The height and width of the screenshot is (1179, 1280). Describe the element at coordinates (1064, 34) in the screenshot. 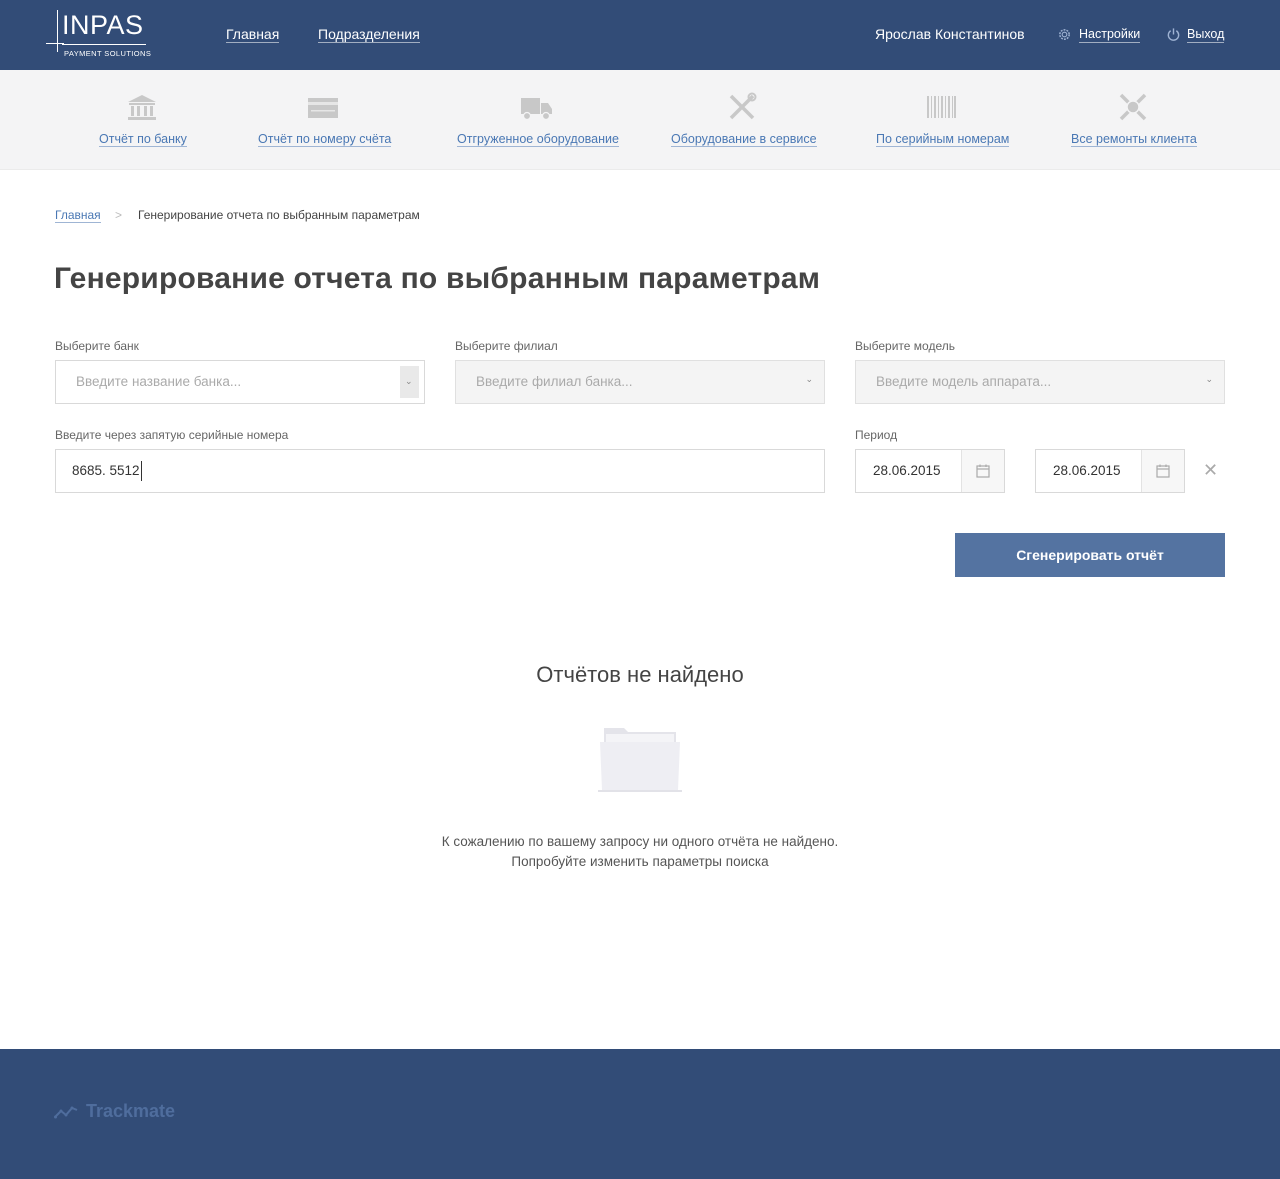

I see `gear-icon` at that location.